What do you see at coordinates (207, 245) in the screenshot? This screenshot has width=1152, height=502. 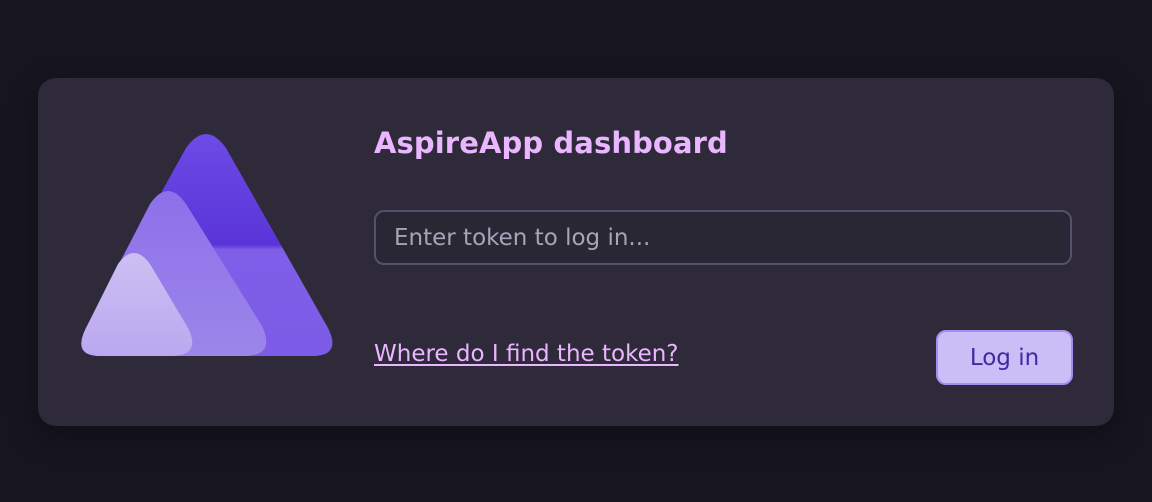 I see `aspire-logo-icon` at bounding box center [207, 245].